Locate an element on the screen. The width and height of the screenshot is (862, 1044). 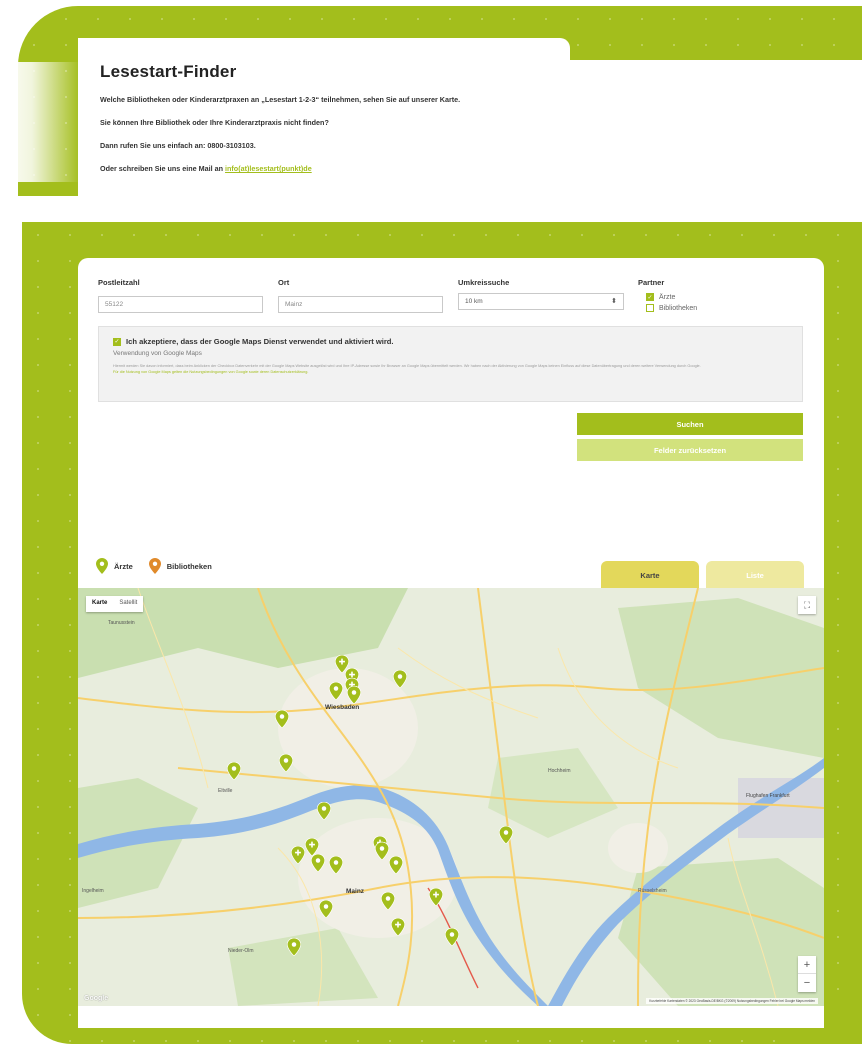
map-label-flughafen: Flughafen Frankfurt is located at coordinates (768, 796).